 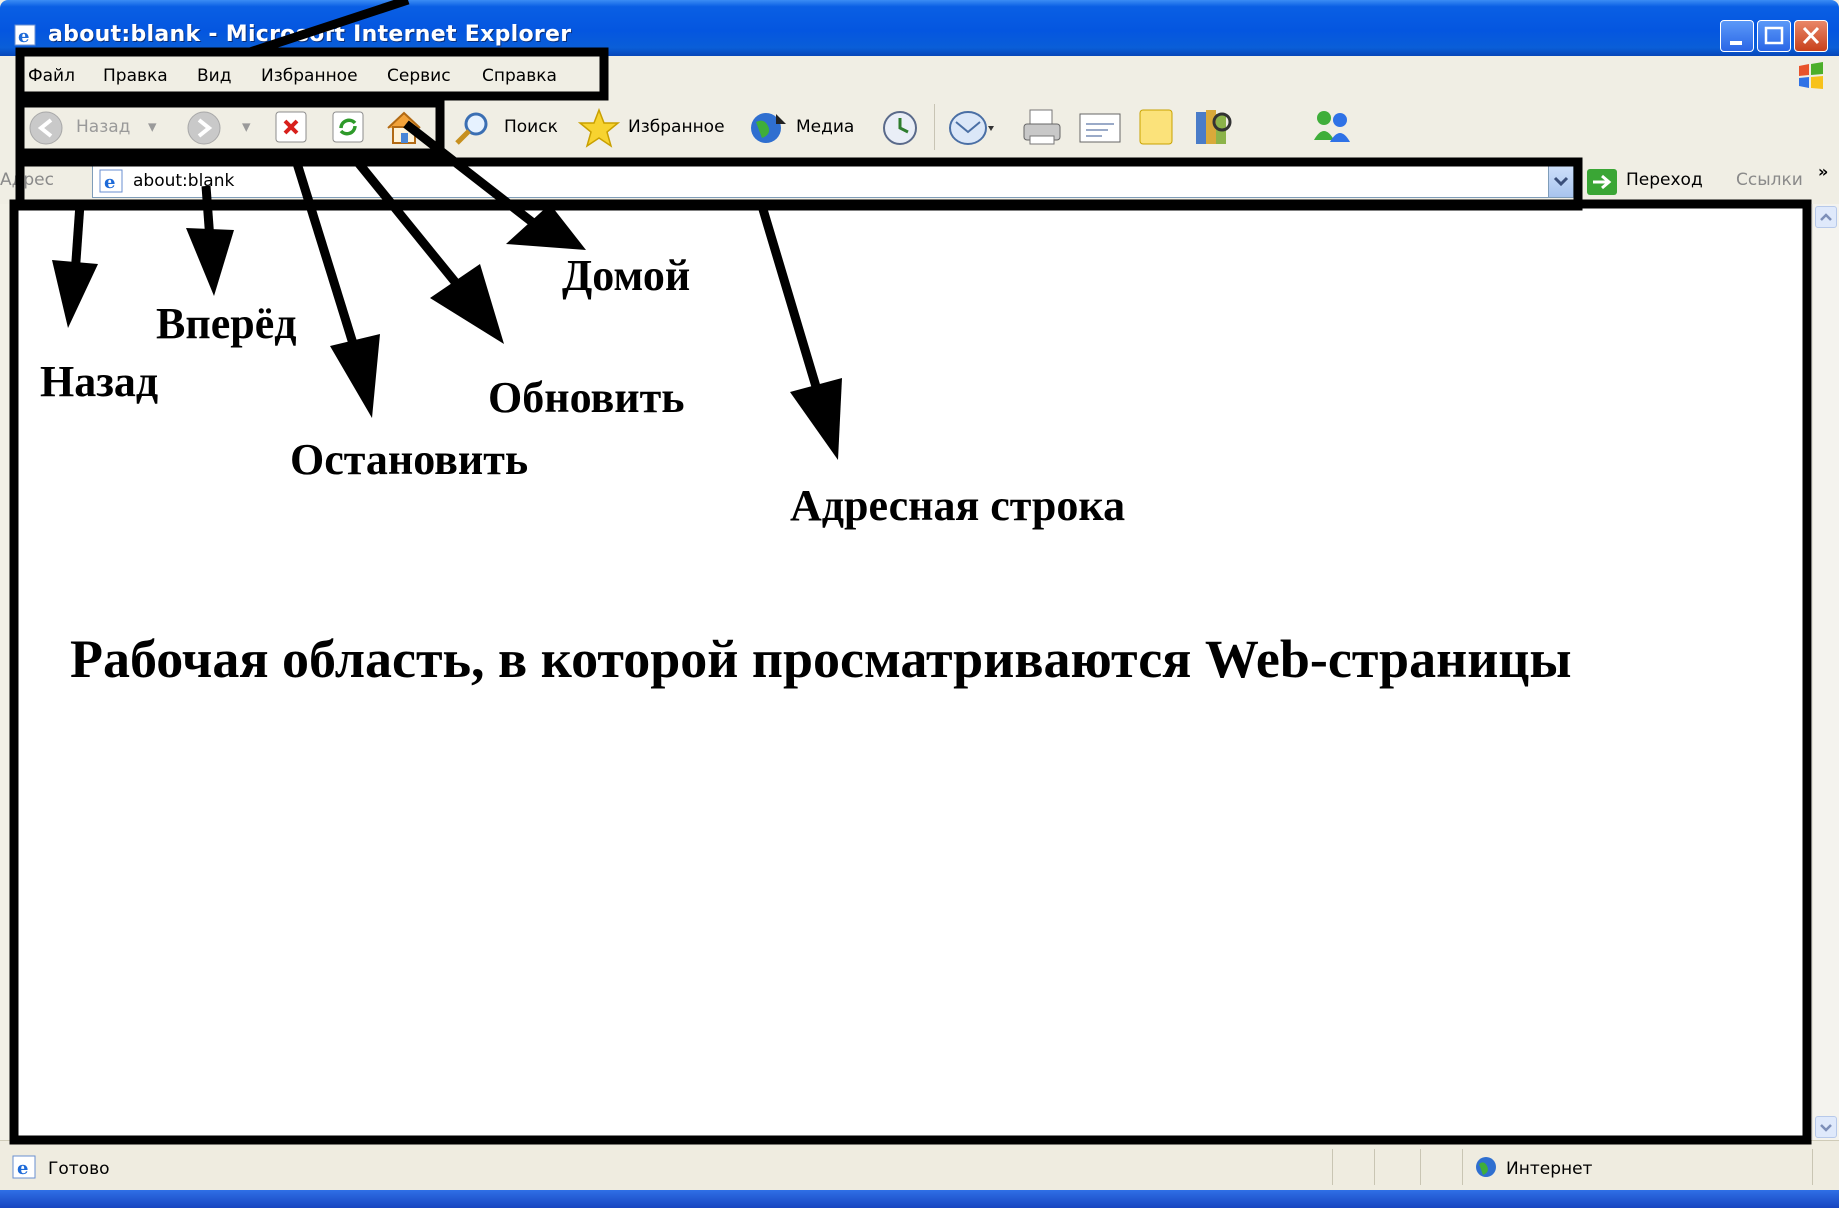 What do you see at coordinates (355, 376) in the screenshot?
I see `stop-arrowhead` at bounding box center [355, 376].